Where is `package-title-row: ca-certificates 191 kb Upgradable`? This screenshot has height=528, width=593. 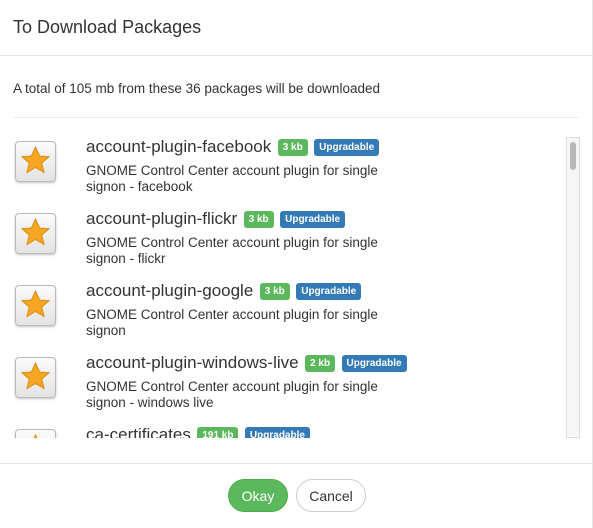
package-title-row: ca-certificates 191 kb Upgradable is located at coordinates (198, 431).